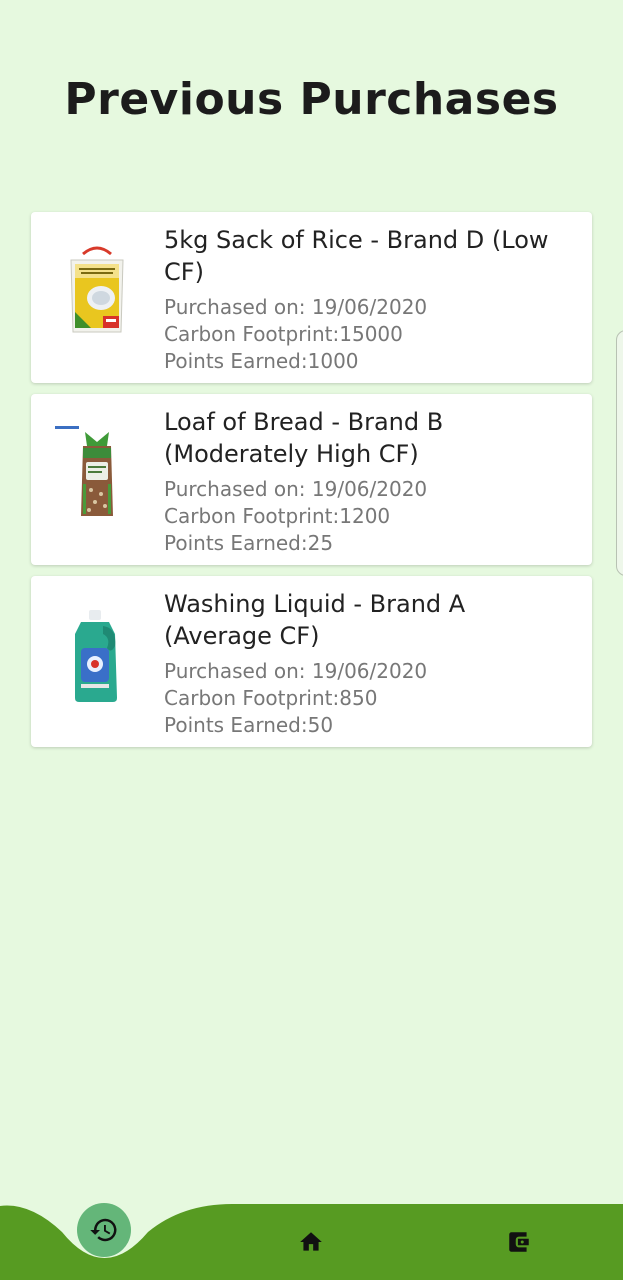 Image resolution: width=623 pixels, height=1280 pixels. I want to click on carbon-footprint: Carbon Footprint:15000, so click(283, 334).